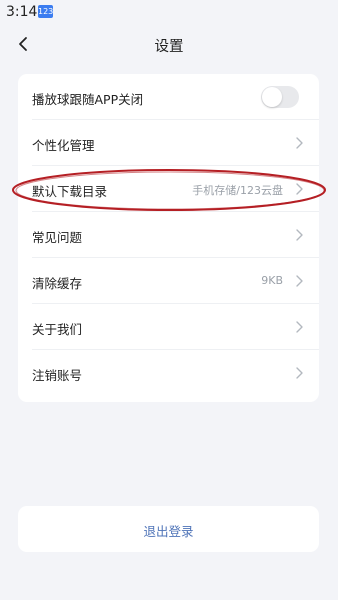  Describe the element at coordinates (22, 12) in the screenshot. I see `status-time: 3:14` at that location.